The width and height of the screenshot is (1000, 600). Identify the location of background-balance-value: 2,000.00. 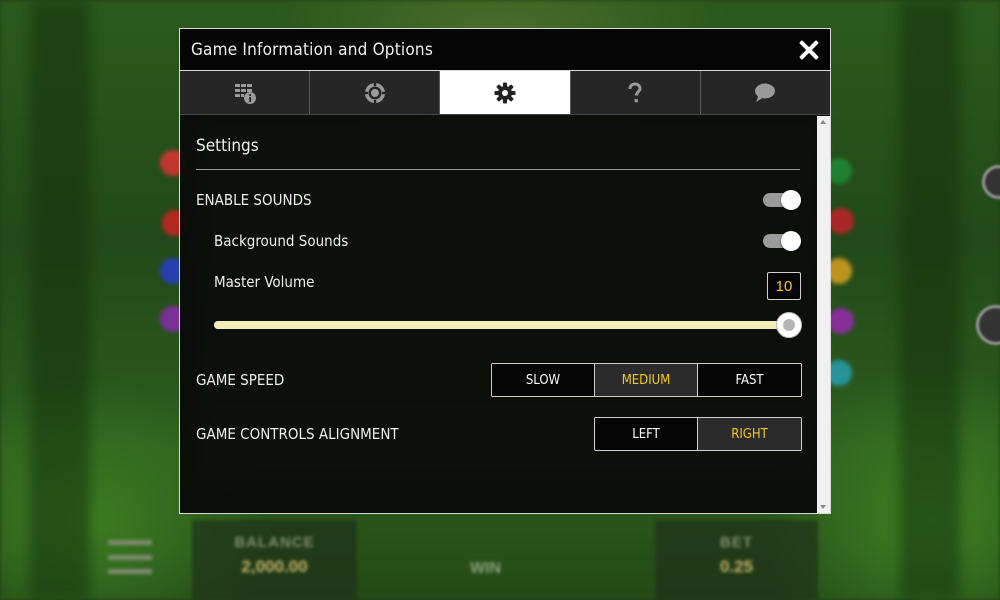
(274, 566).